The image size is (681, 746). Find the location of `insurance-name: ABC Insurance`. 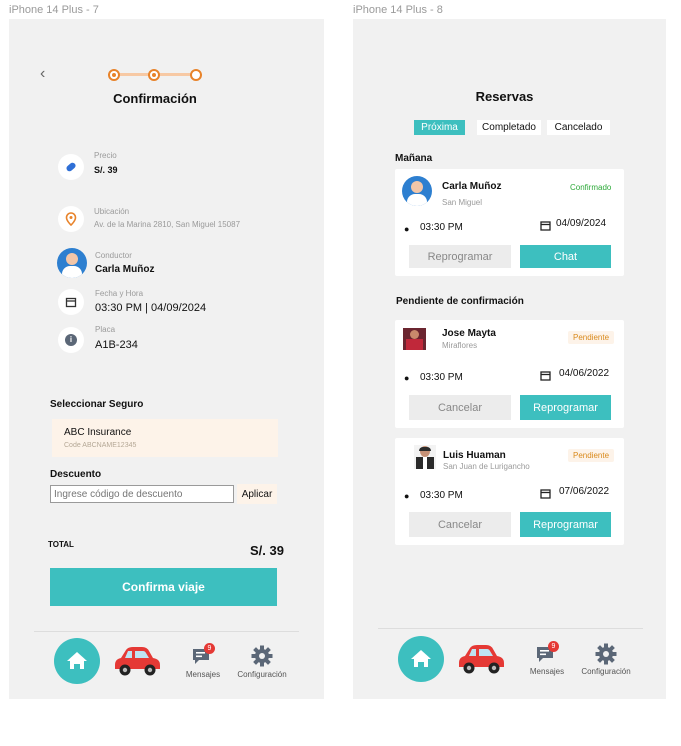

insurance-name: ABC Insurance is located at coordinates (98, 432).